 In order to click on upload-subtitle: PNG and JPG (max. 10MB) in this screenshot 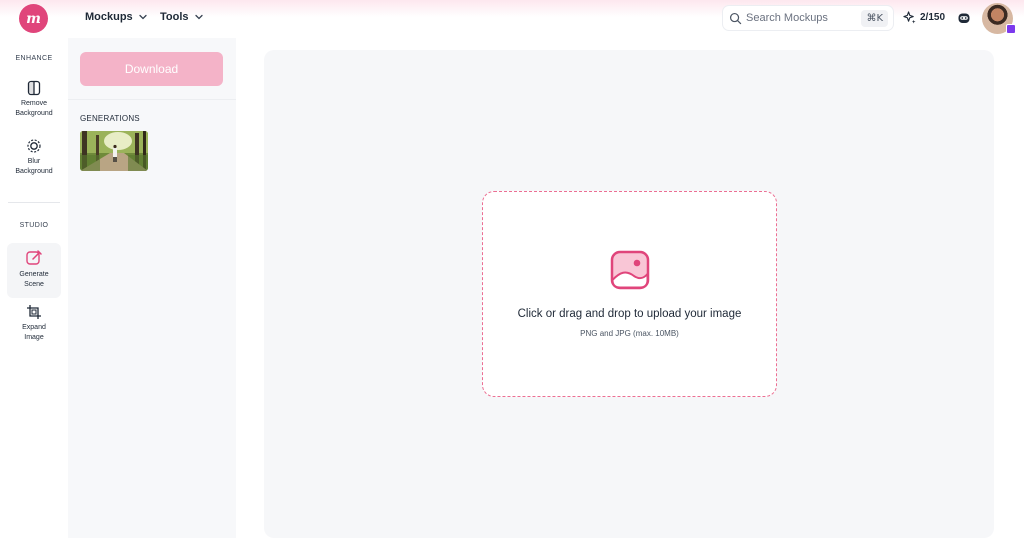, I will do `click(629, 333)`.